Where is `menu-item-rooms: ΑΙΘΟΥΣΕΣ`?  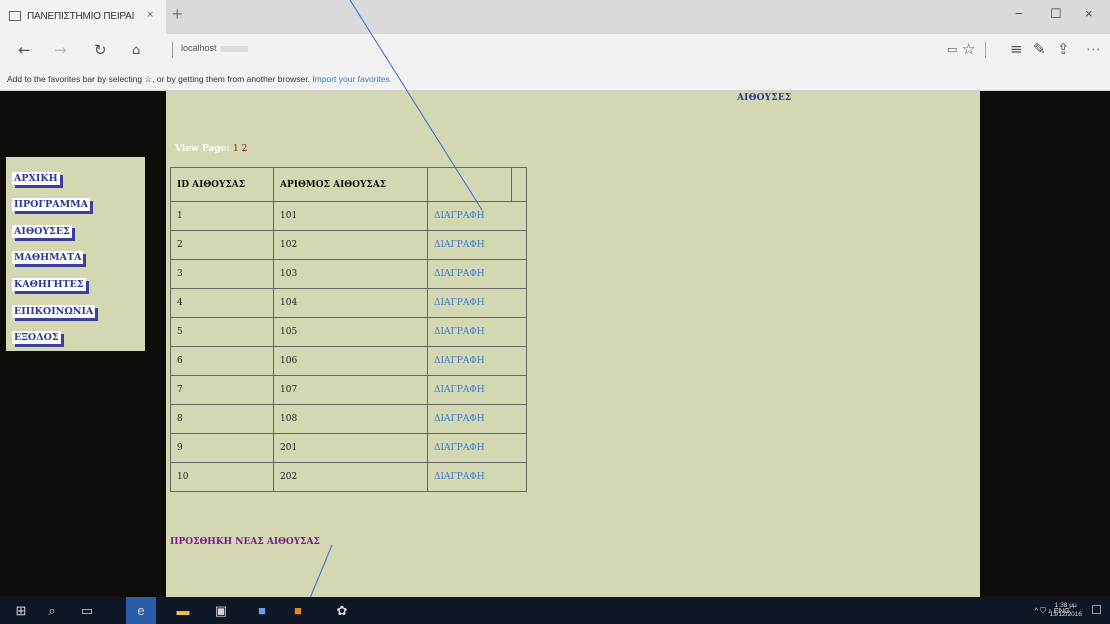
menu-item-rooms: ΑΙΘΟΥΣΕΣ is located at coordinates (42, 231).